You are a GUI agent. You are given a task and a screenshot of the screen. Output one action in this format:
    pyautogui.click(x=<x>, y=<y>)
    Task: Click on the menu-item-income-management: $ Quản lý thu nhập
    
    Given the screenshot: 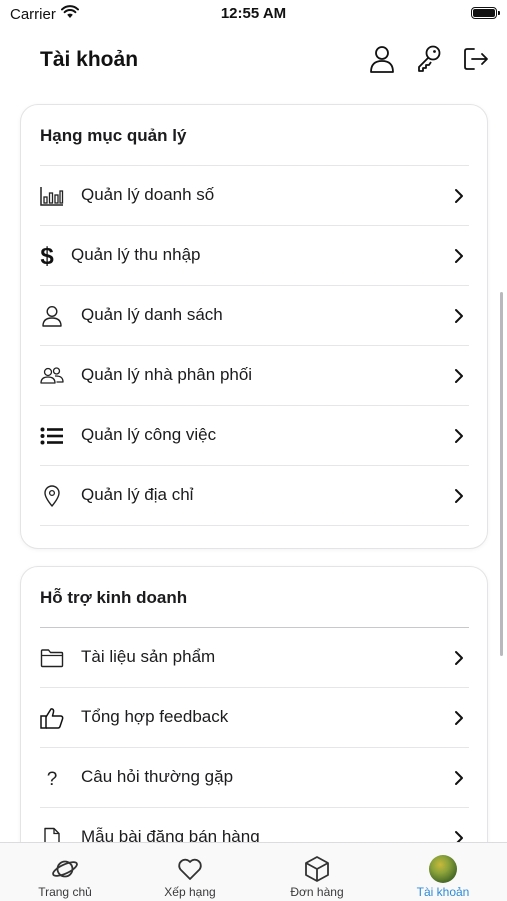 What is the action you would take?
    pyautogui.click(x=254, y=255)
    